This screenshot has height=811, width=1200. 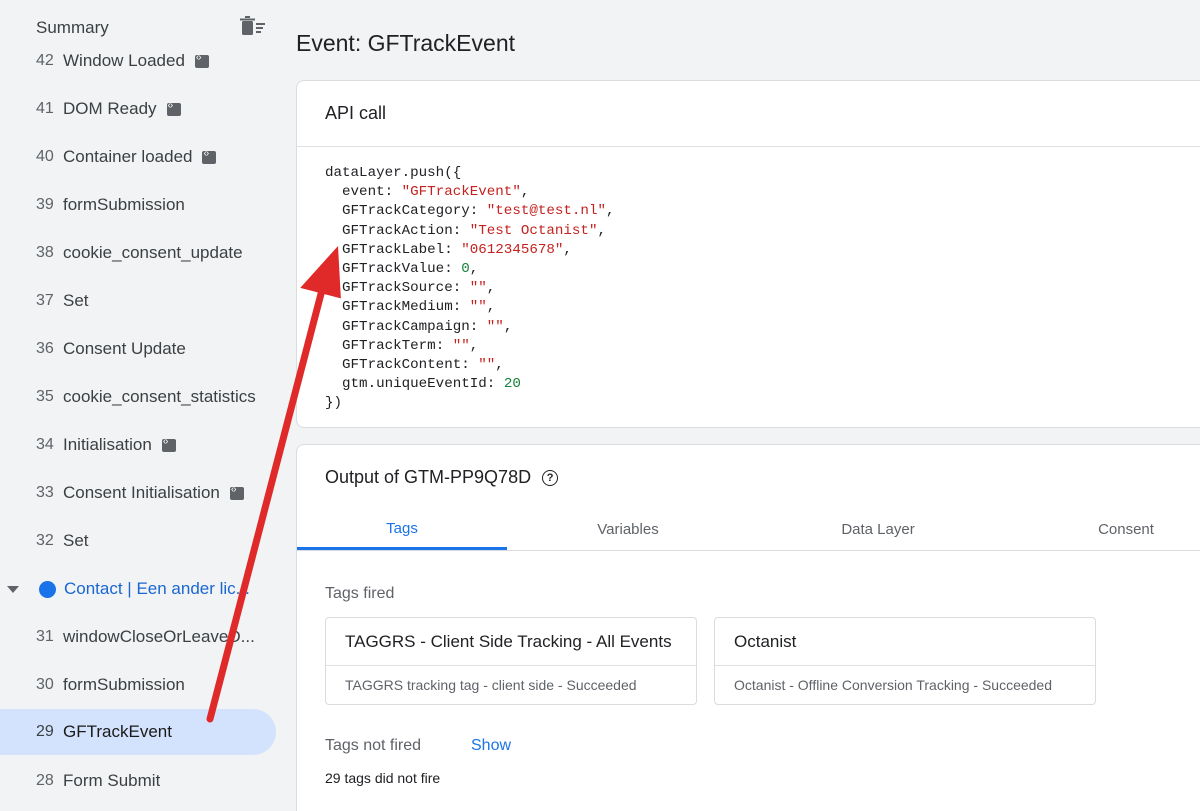 What do you see at coordinates (393, 269) in the screenshot?
I see `code-key: GFTrackValue` at bounding box center [393, 269].